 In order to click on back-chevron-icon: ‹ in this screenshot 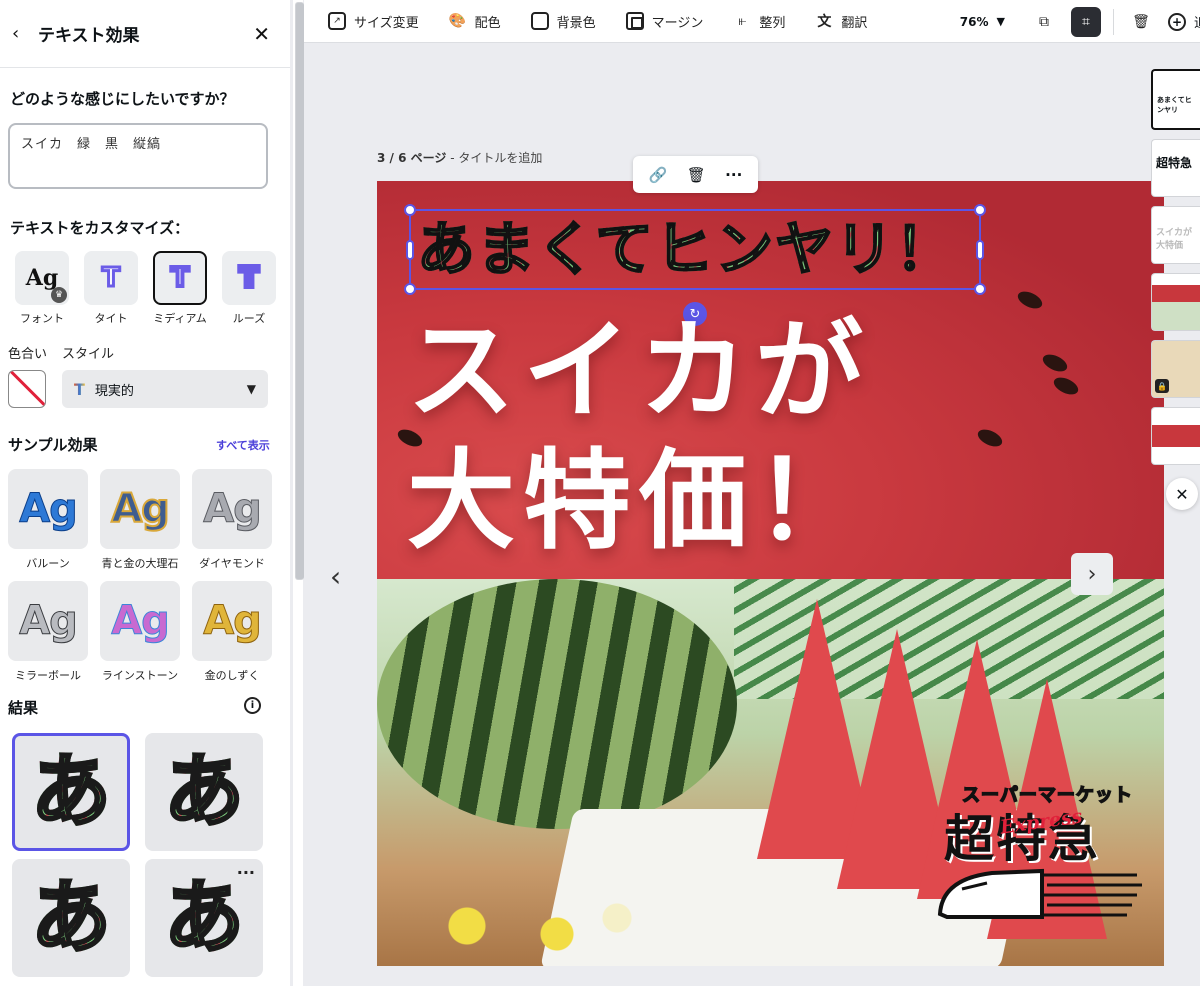, I will do `click(23, 33)`.